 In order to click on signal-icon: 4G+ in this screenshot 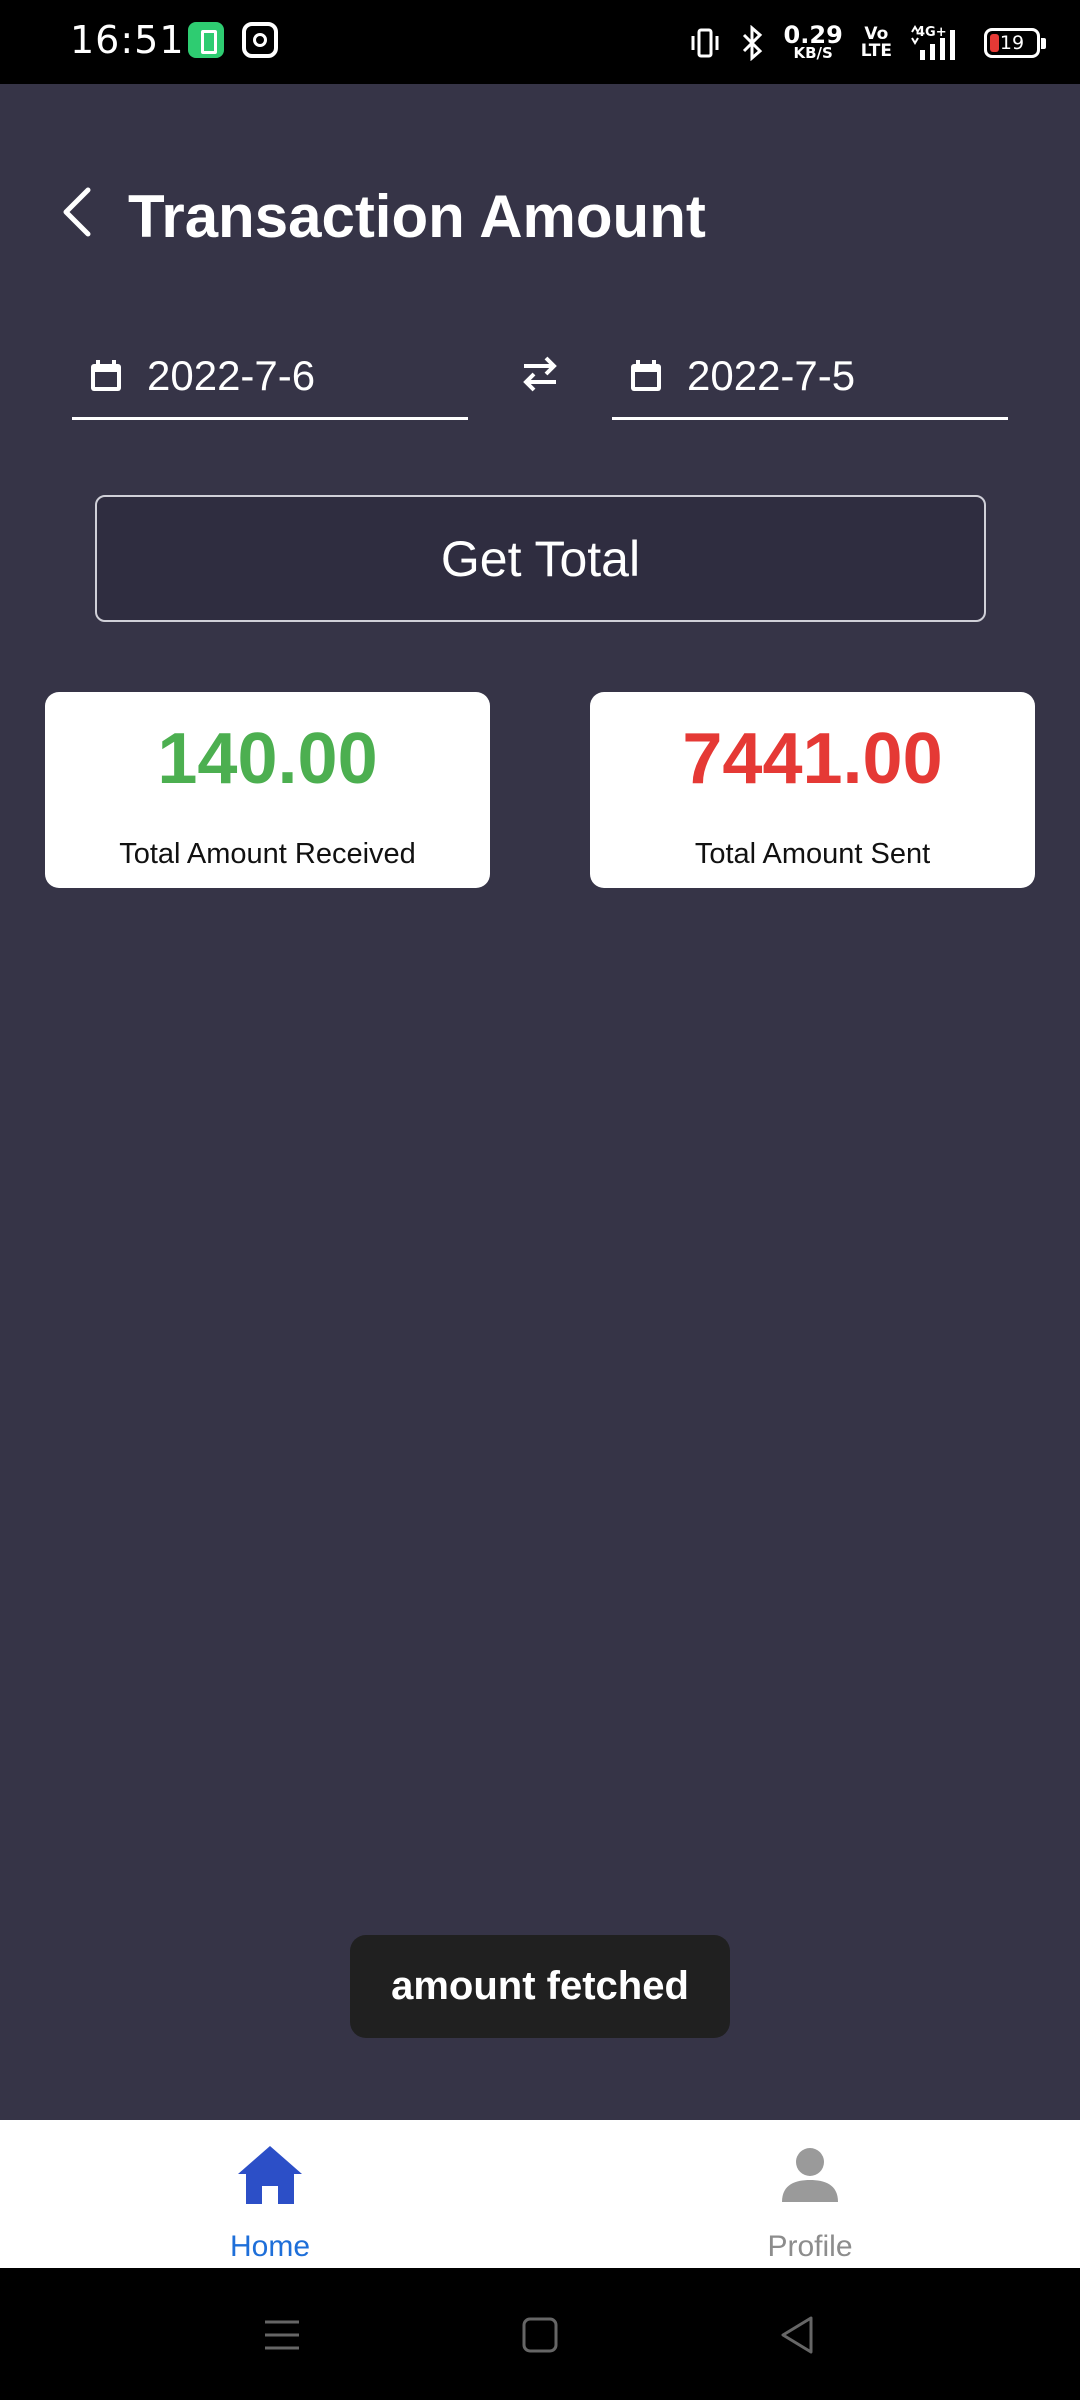, I will do `click(933, 42)`.